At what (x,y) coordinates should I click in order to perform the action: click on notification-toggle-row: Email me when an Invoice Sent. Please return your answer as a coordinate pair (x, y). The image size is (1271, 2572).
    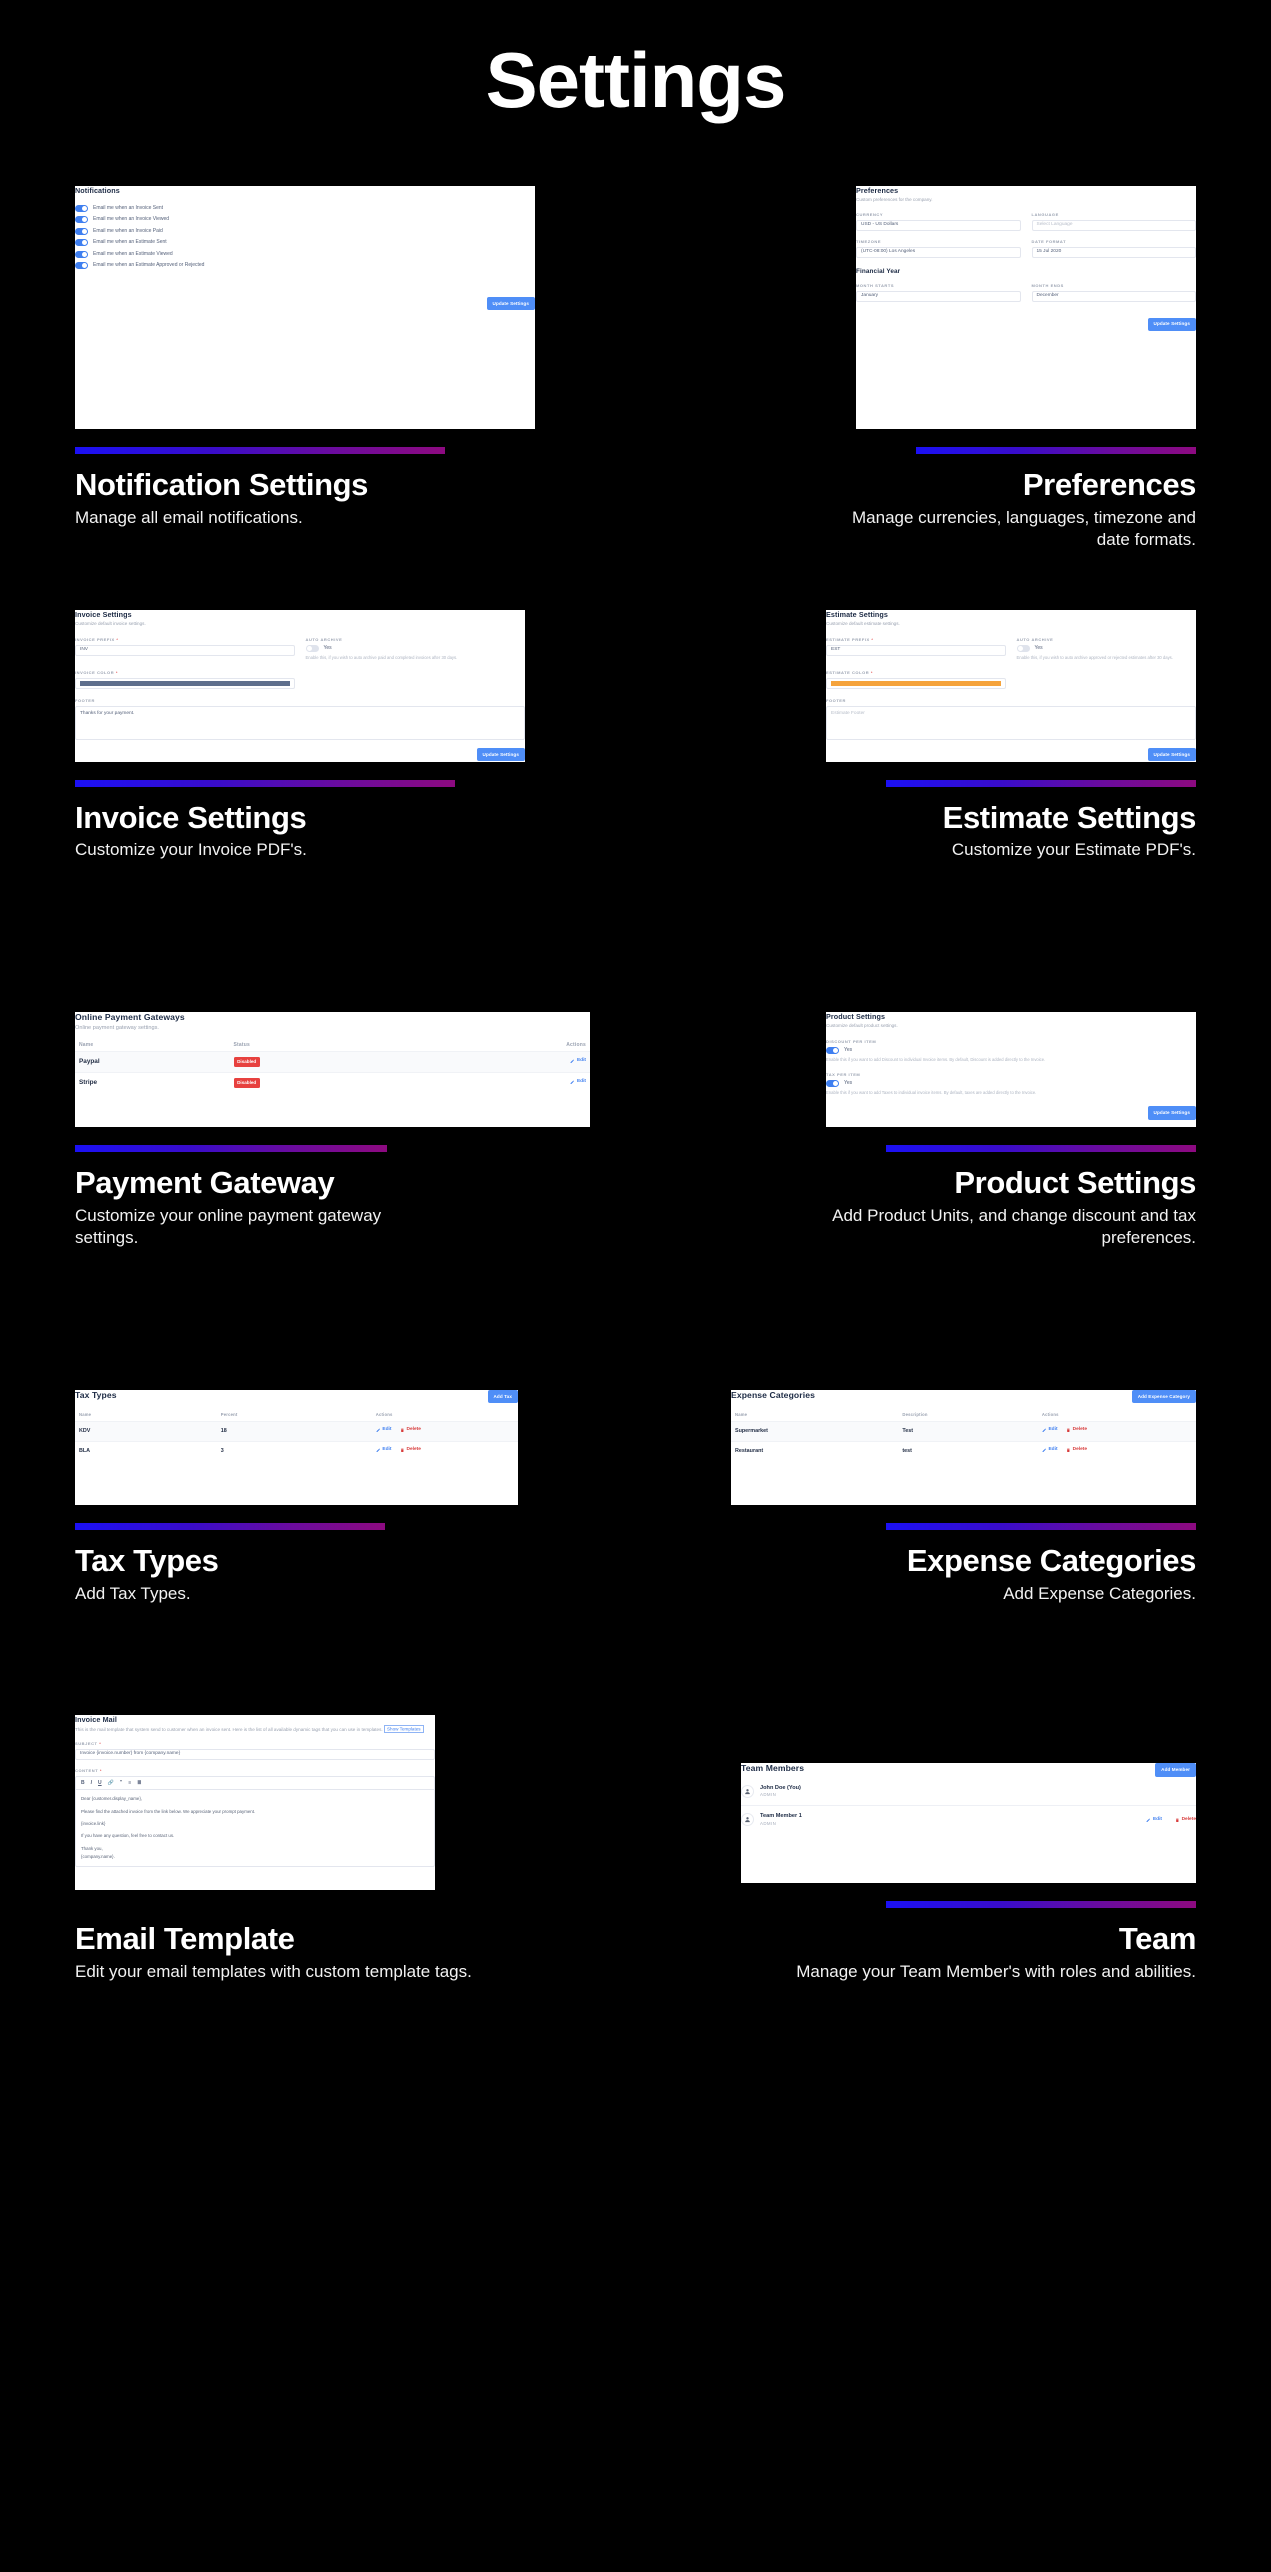
    Looking at the image, I should click on (305, 208).